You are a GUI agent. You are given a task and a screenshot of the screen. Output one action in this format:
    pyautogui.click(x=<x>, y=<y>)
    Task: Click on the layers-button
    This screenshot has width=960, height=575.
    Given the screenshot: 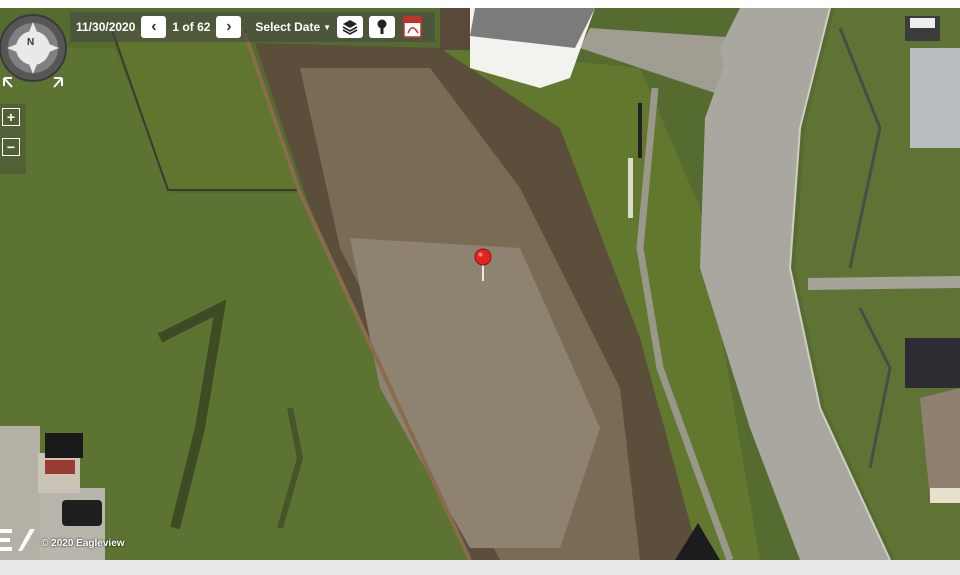 What is the action you would take?
    pyautogui.click(x=350, y=27)
    